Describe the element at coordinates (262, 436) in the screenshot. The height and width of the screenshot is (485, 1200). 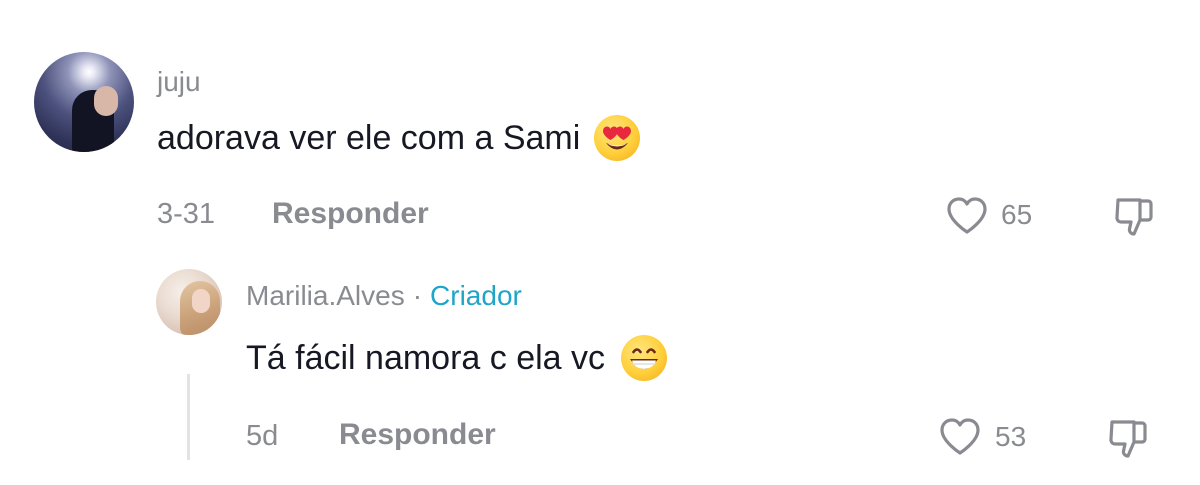
I see `reply-date: 5d` at that location.